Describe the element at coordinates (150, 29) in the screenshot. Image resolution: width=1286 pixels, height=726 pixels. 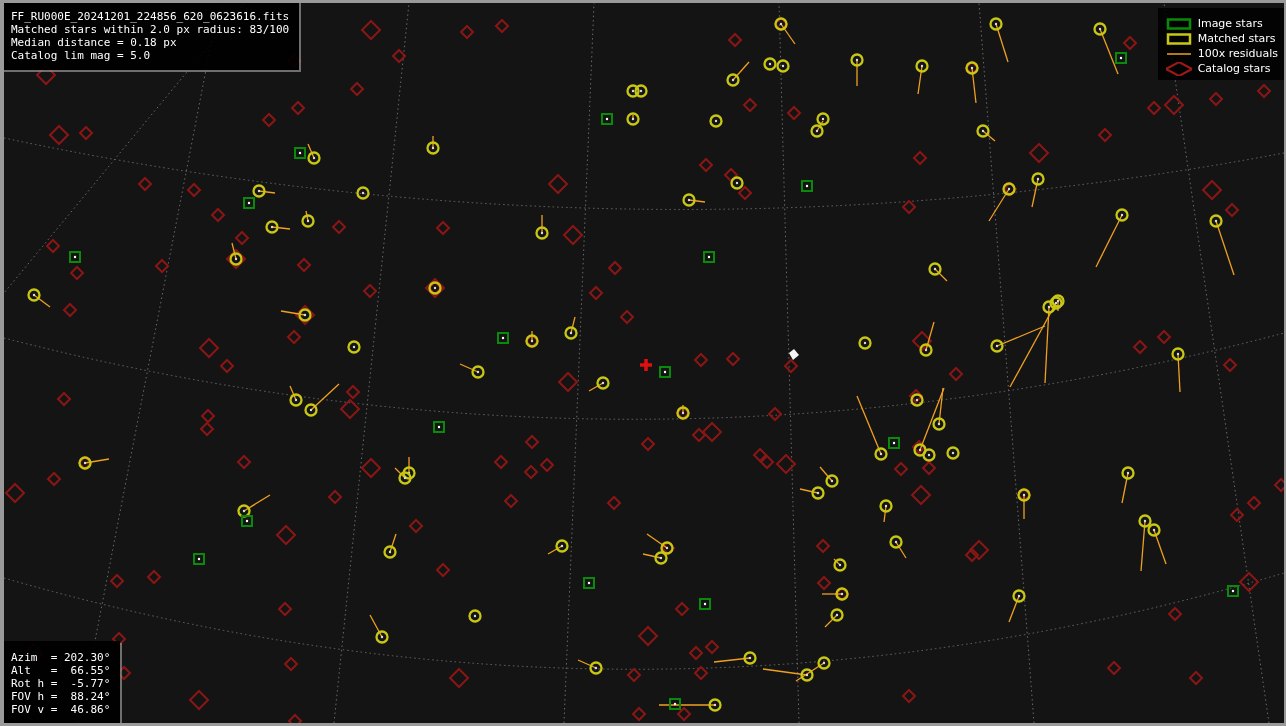
I see `info-text: Matched stars within 2.0 px radius: 83/100` at that location.